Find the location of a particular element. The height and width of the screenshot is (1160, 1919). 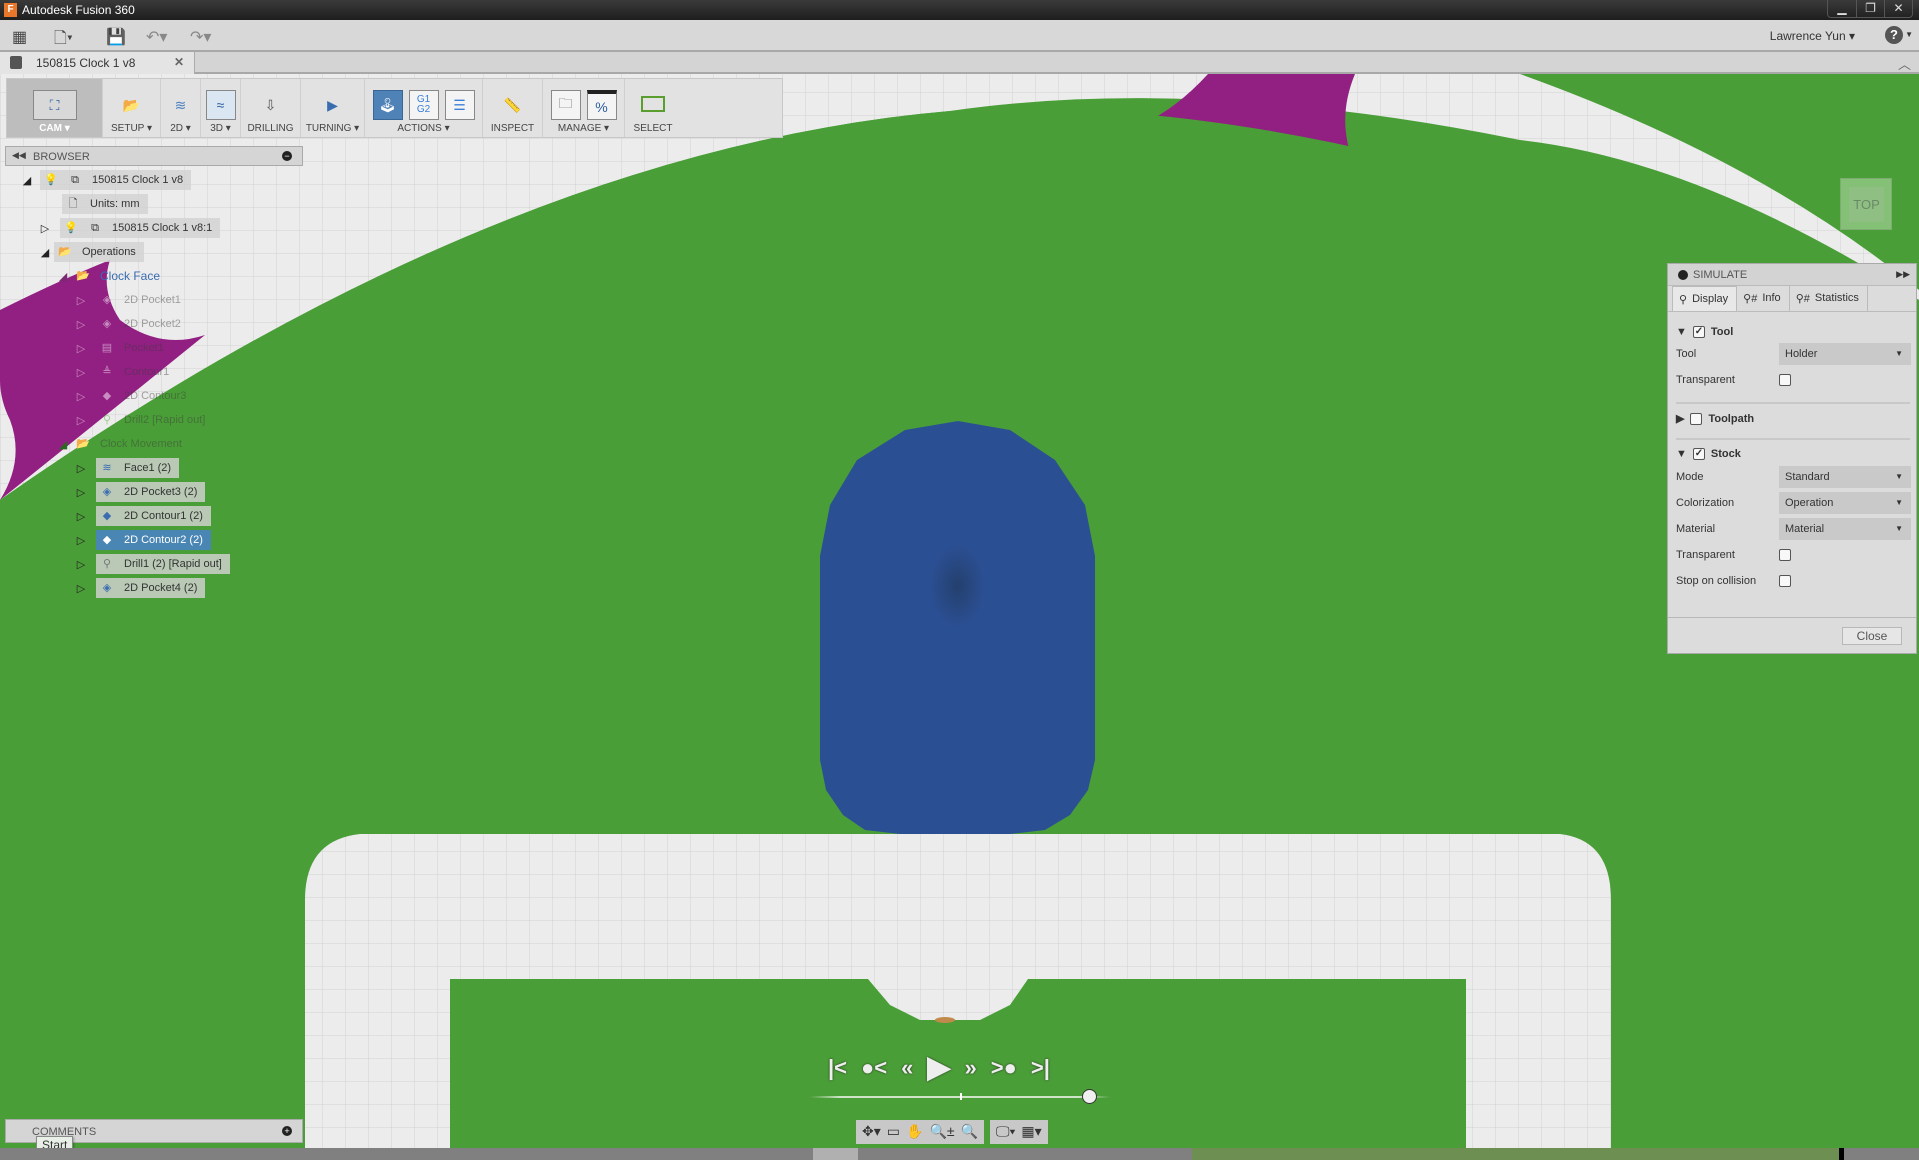

expand-panel-icon: ▶▶ is located at coordinates (1903, 274).